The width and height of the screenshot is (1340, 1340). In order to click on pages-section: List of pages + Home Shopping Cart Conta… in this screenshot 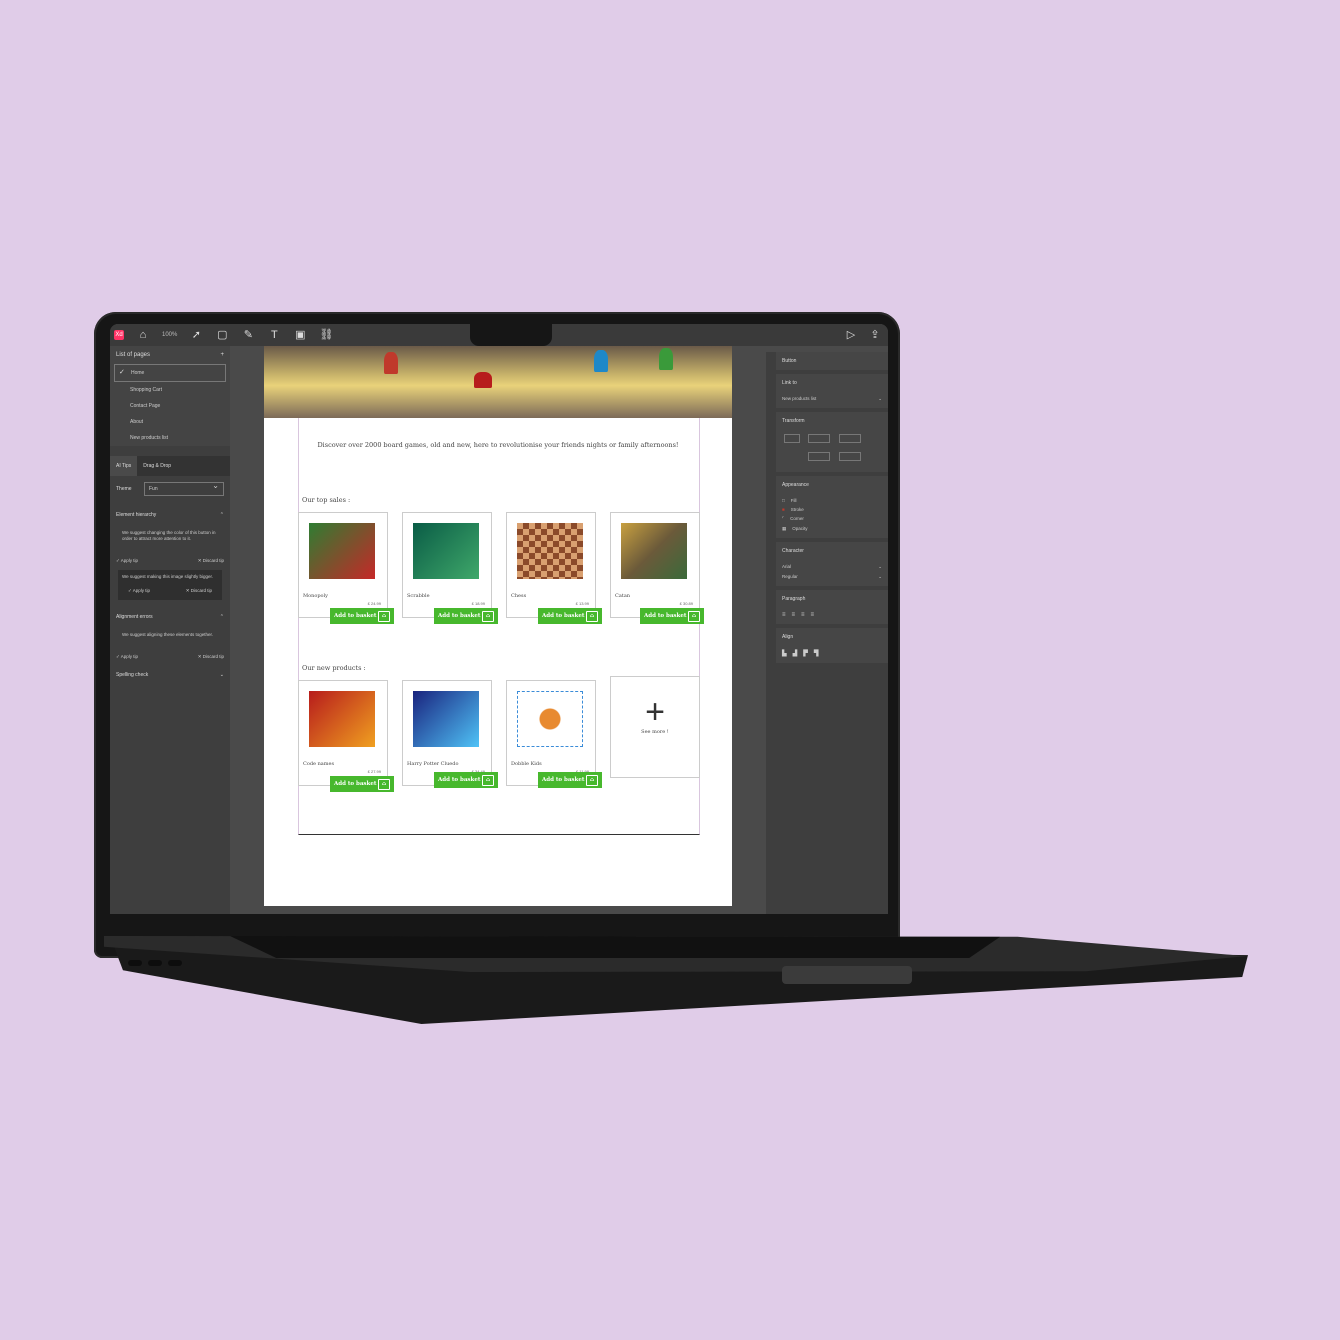, I will do `click(170, 396)`.